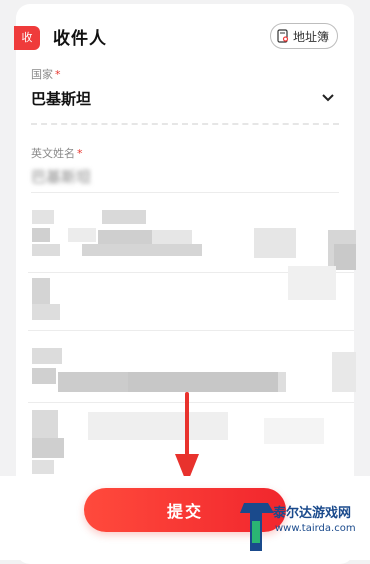  I want to click on watermark-url: www.tairda.com, so click(315, 528).